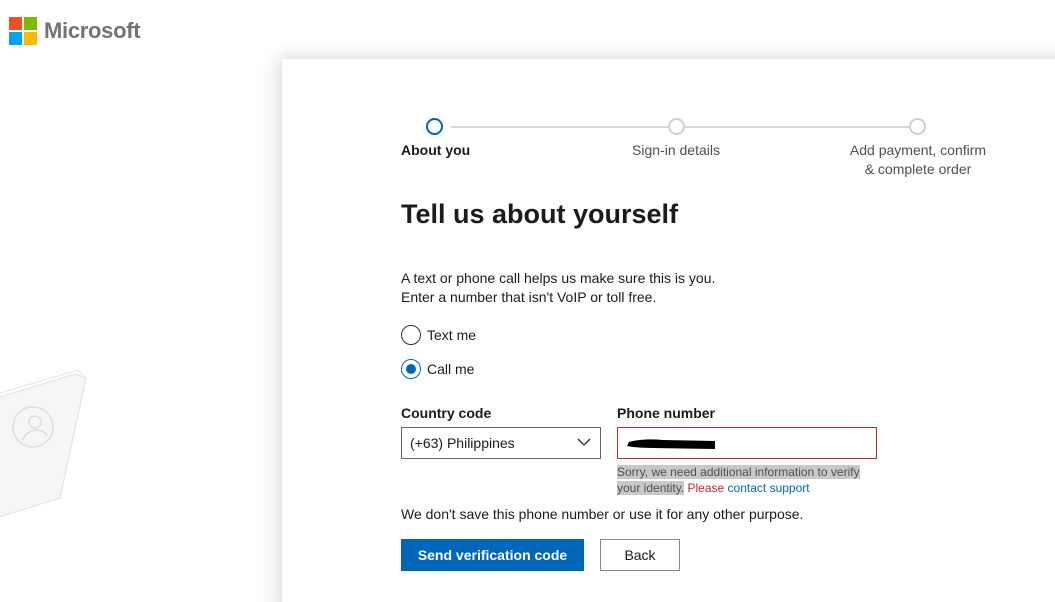  I want to click on redaction-mark, so click(671, 444).